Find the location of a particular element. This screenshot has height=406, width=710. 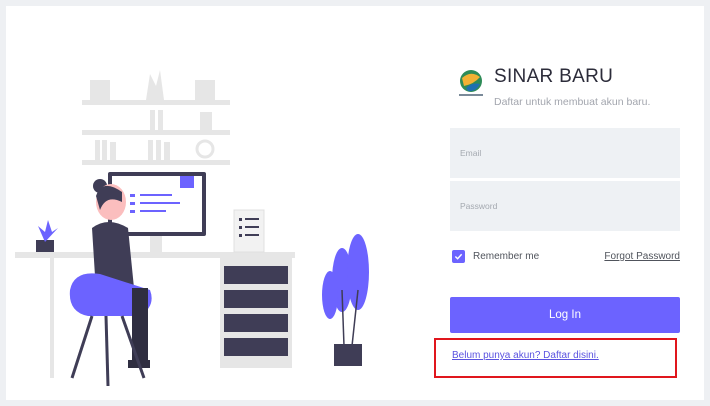

checkmark-icon is located at coordinates (458, 256).